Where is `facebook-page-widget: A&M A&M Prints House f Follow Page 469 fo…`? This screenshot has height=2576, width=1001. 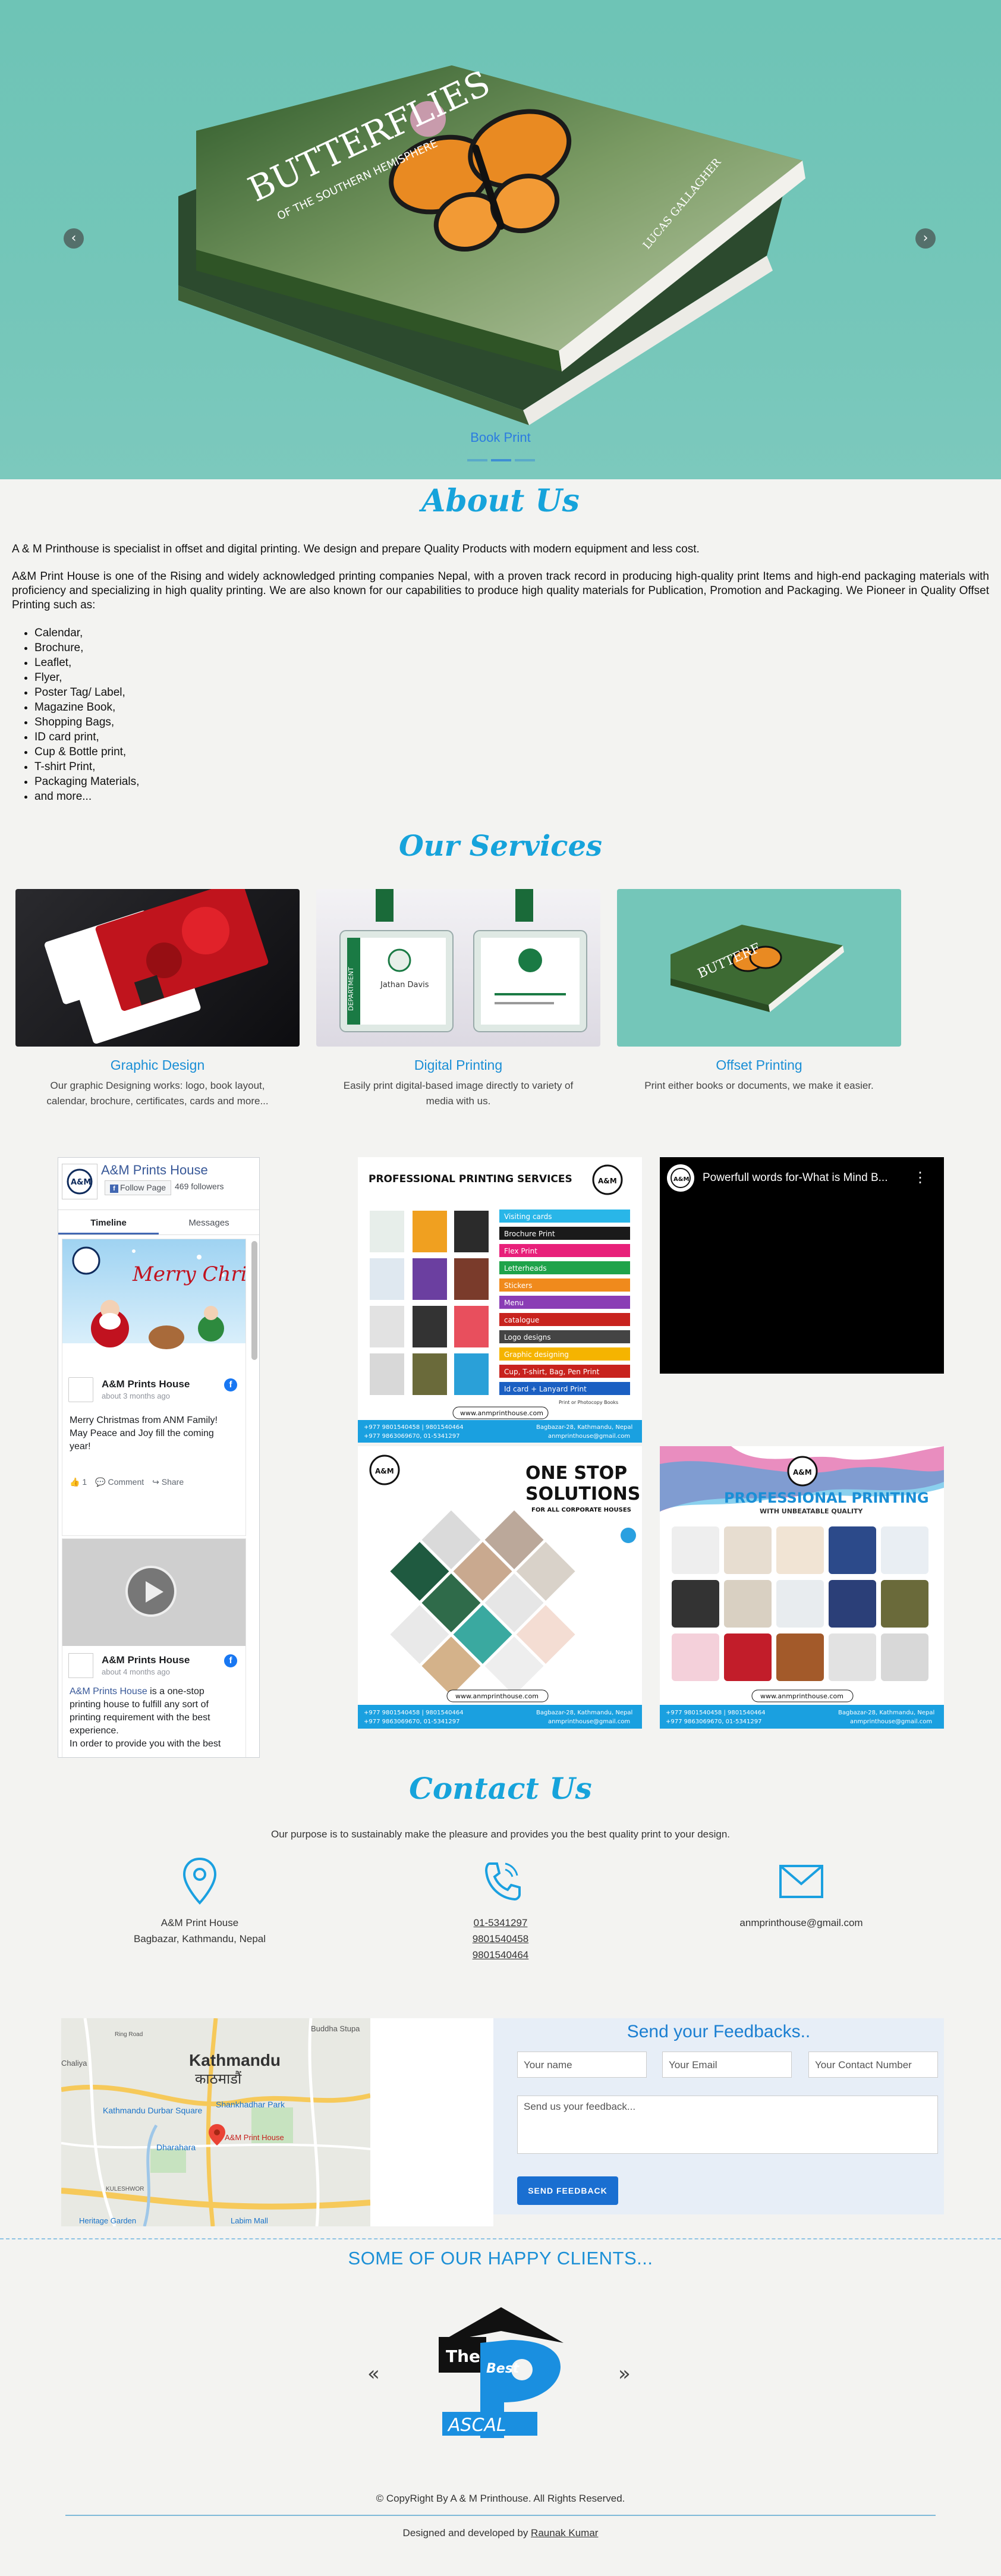
facebook-page-widget: A&M A&M Prints House f Follow Page 469 fo… is located at coordinates (159, 1457).